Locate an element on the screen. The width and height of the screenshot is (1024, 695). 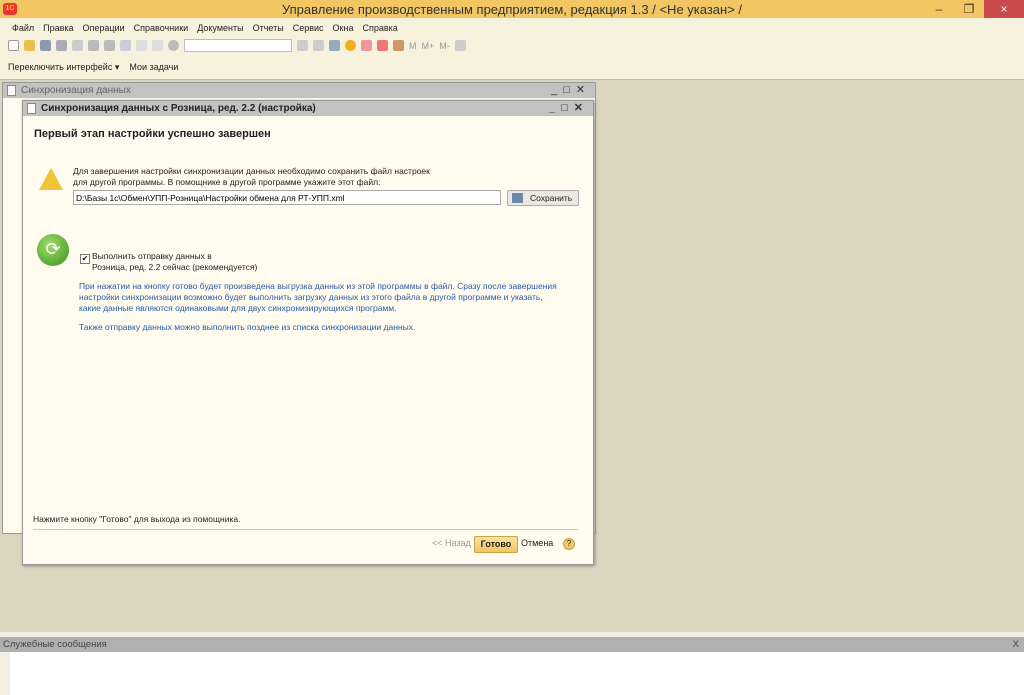
menu-help: Справка is located at coordinates (379, 28).